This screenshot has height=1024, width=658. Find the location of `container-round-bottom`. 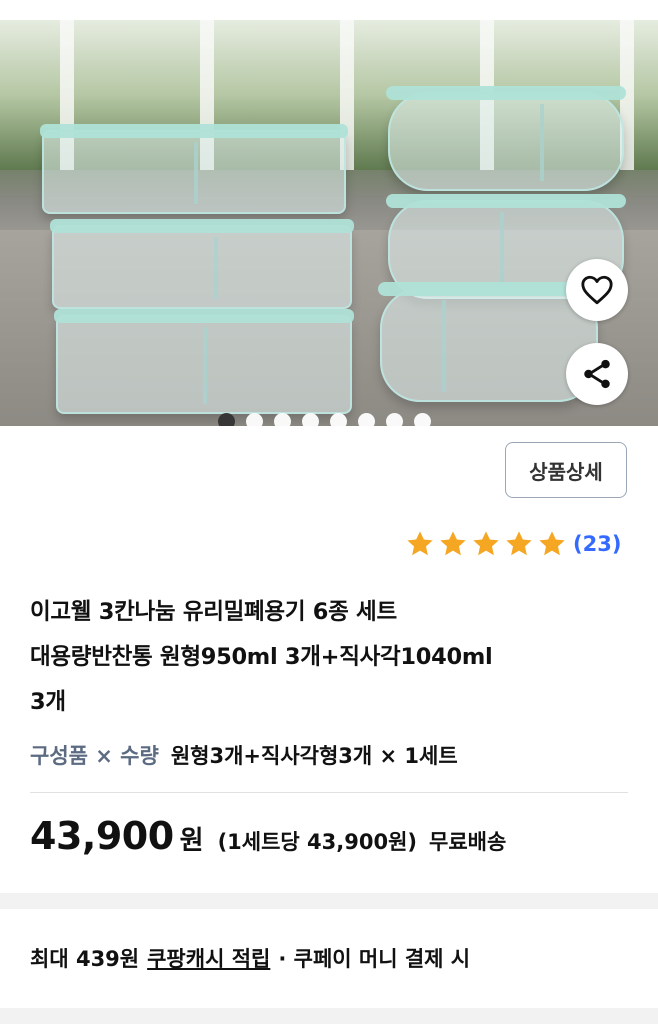

container-round-bottom is located at coordinates (489, 342).